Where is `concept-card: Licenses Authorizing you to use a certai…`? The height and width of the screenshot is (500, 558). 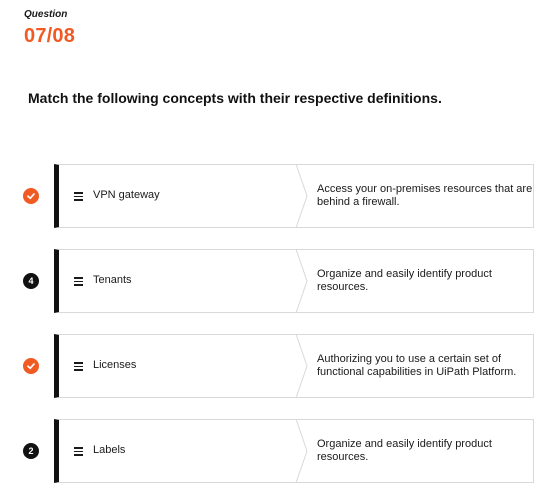
concept-card: Licenses Authorizing you to use a certai… is located at coordinates (294, 366).